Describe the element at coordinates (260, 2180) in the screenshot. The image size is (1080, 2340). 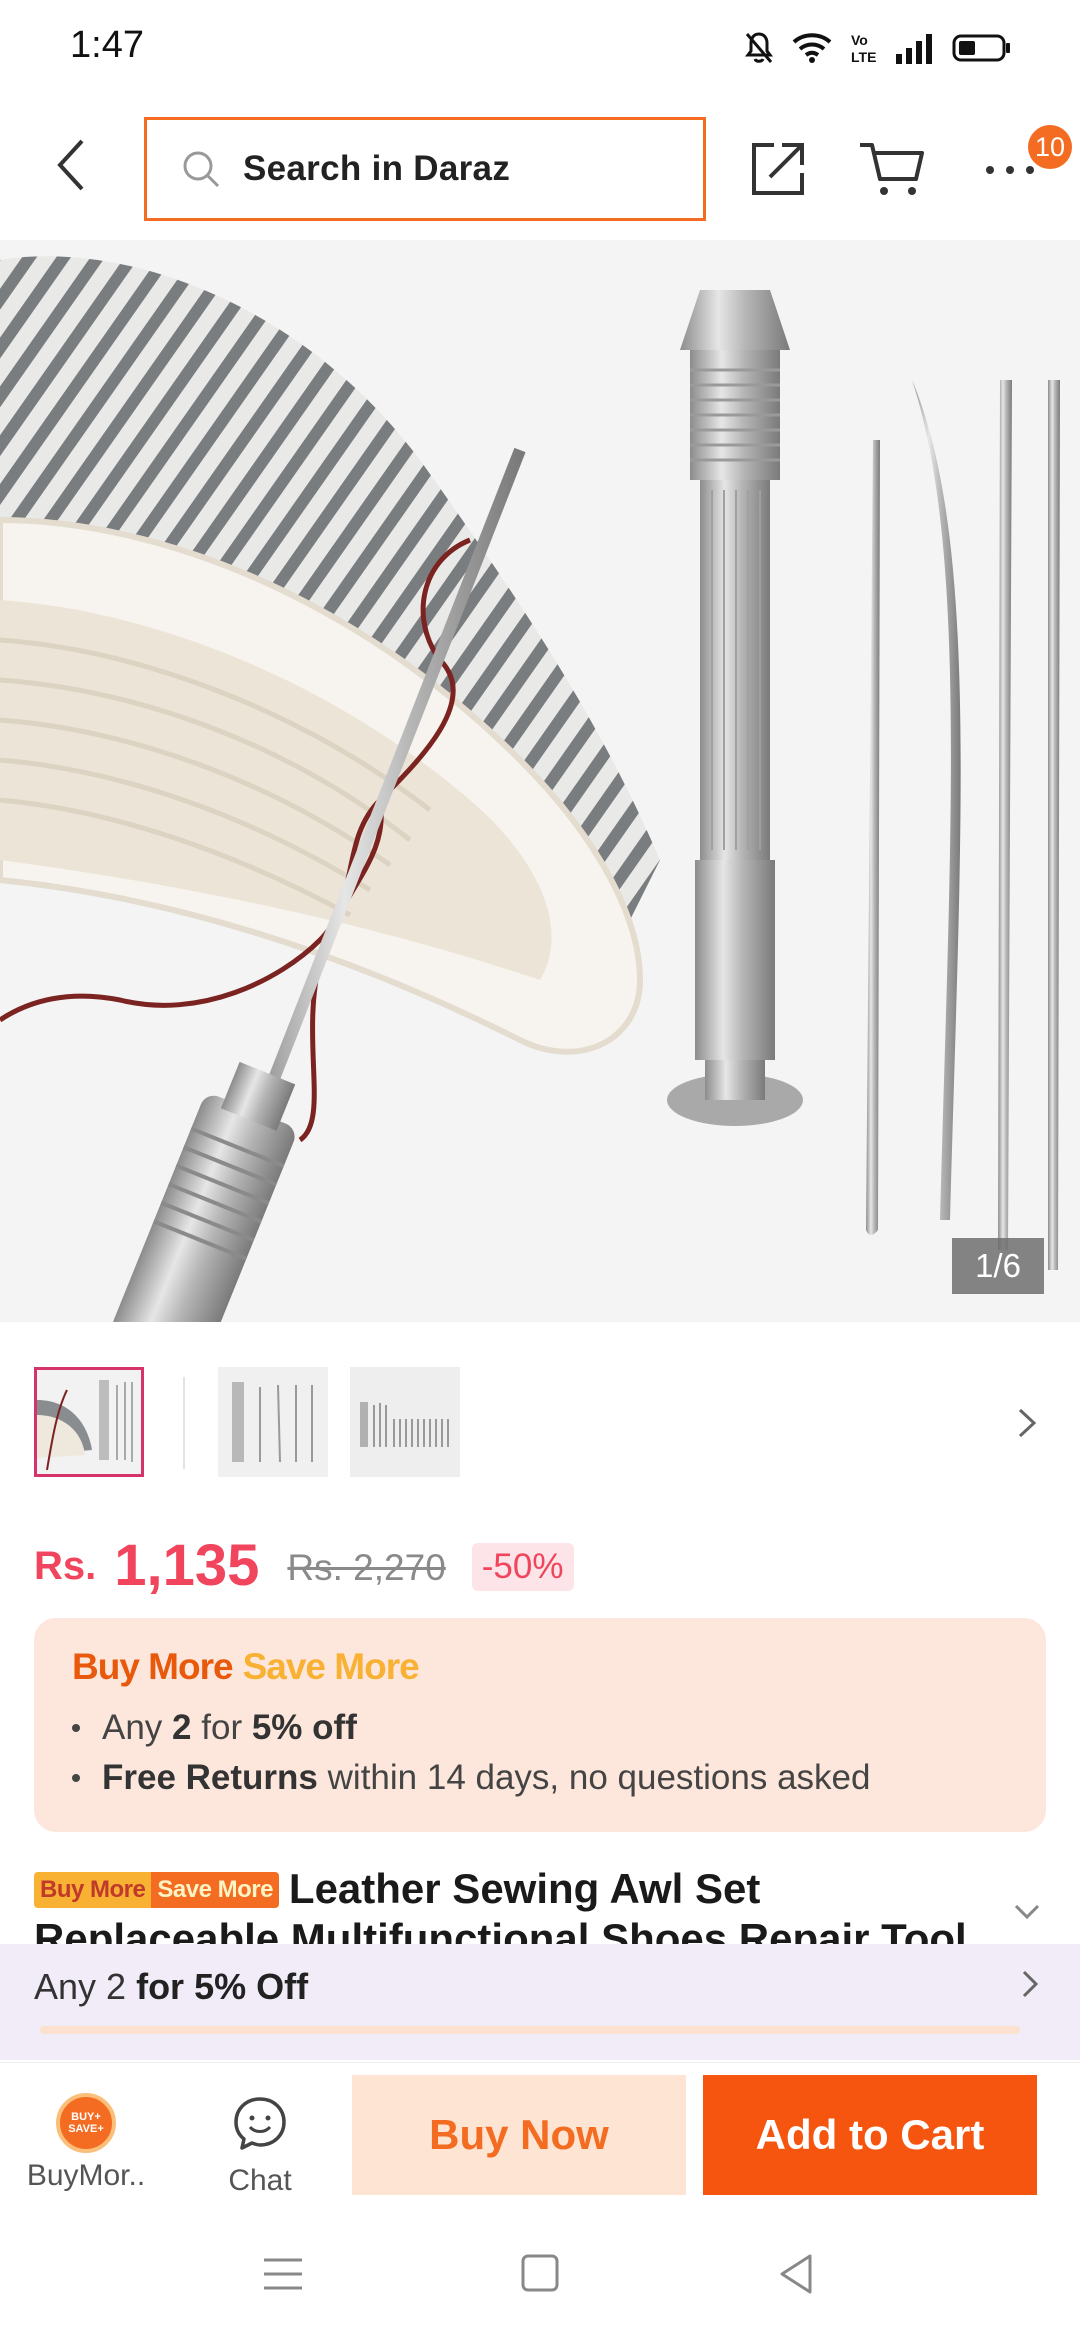
I see `chat-label: Chat` at that location.